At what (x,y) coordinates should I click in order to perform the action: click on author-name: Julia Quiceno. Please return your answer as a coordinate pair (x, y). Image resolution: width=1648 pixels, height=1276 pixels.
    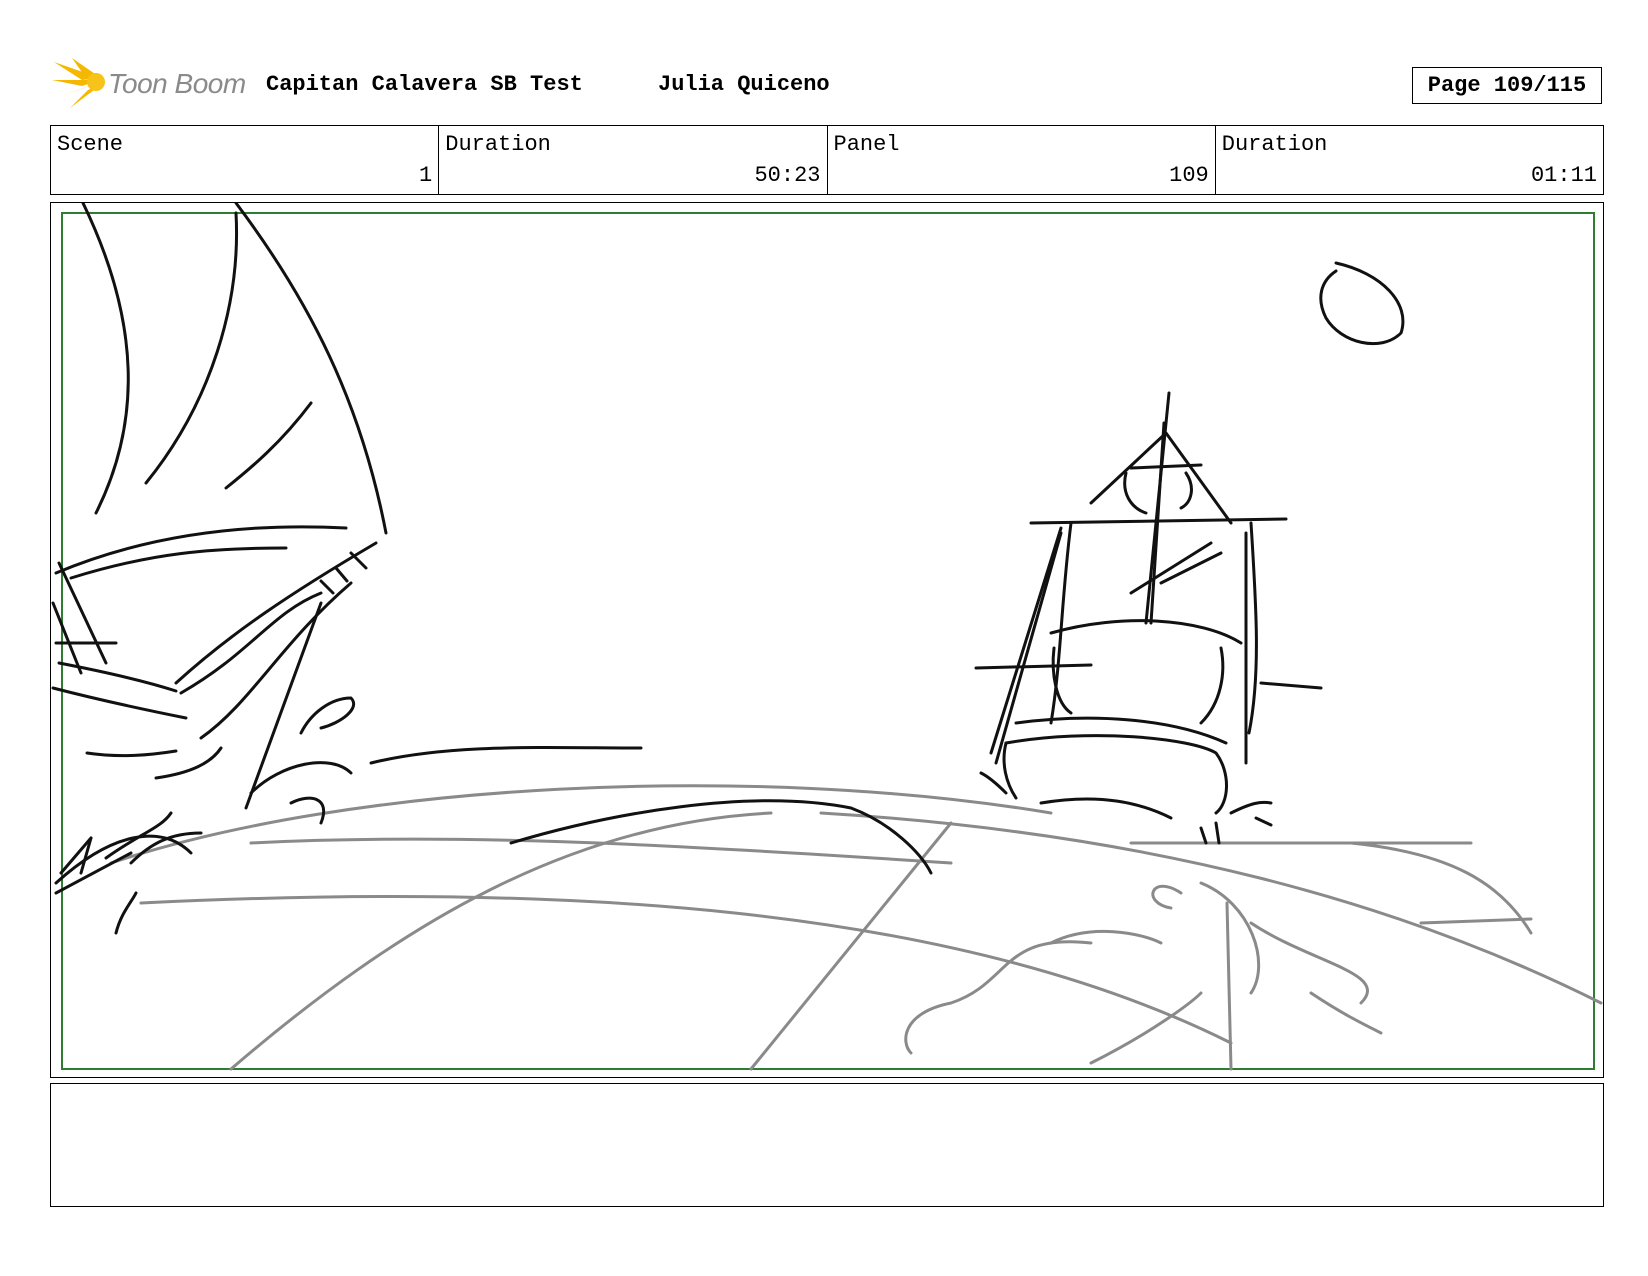
    Looking at the image, I should click on (744, 84).